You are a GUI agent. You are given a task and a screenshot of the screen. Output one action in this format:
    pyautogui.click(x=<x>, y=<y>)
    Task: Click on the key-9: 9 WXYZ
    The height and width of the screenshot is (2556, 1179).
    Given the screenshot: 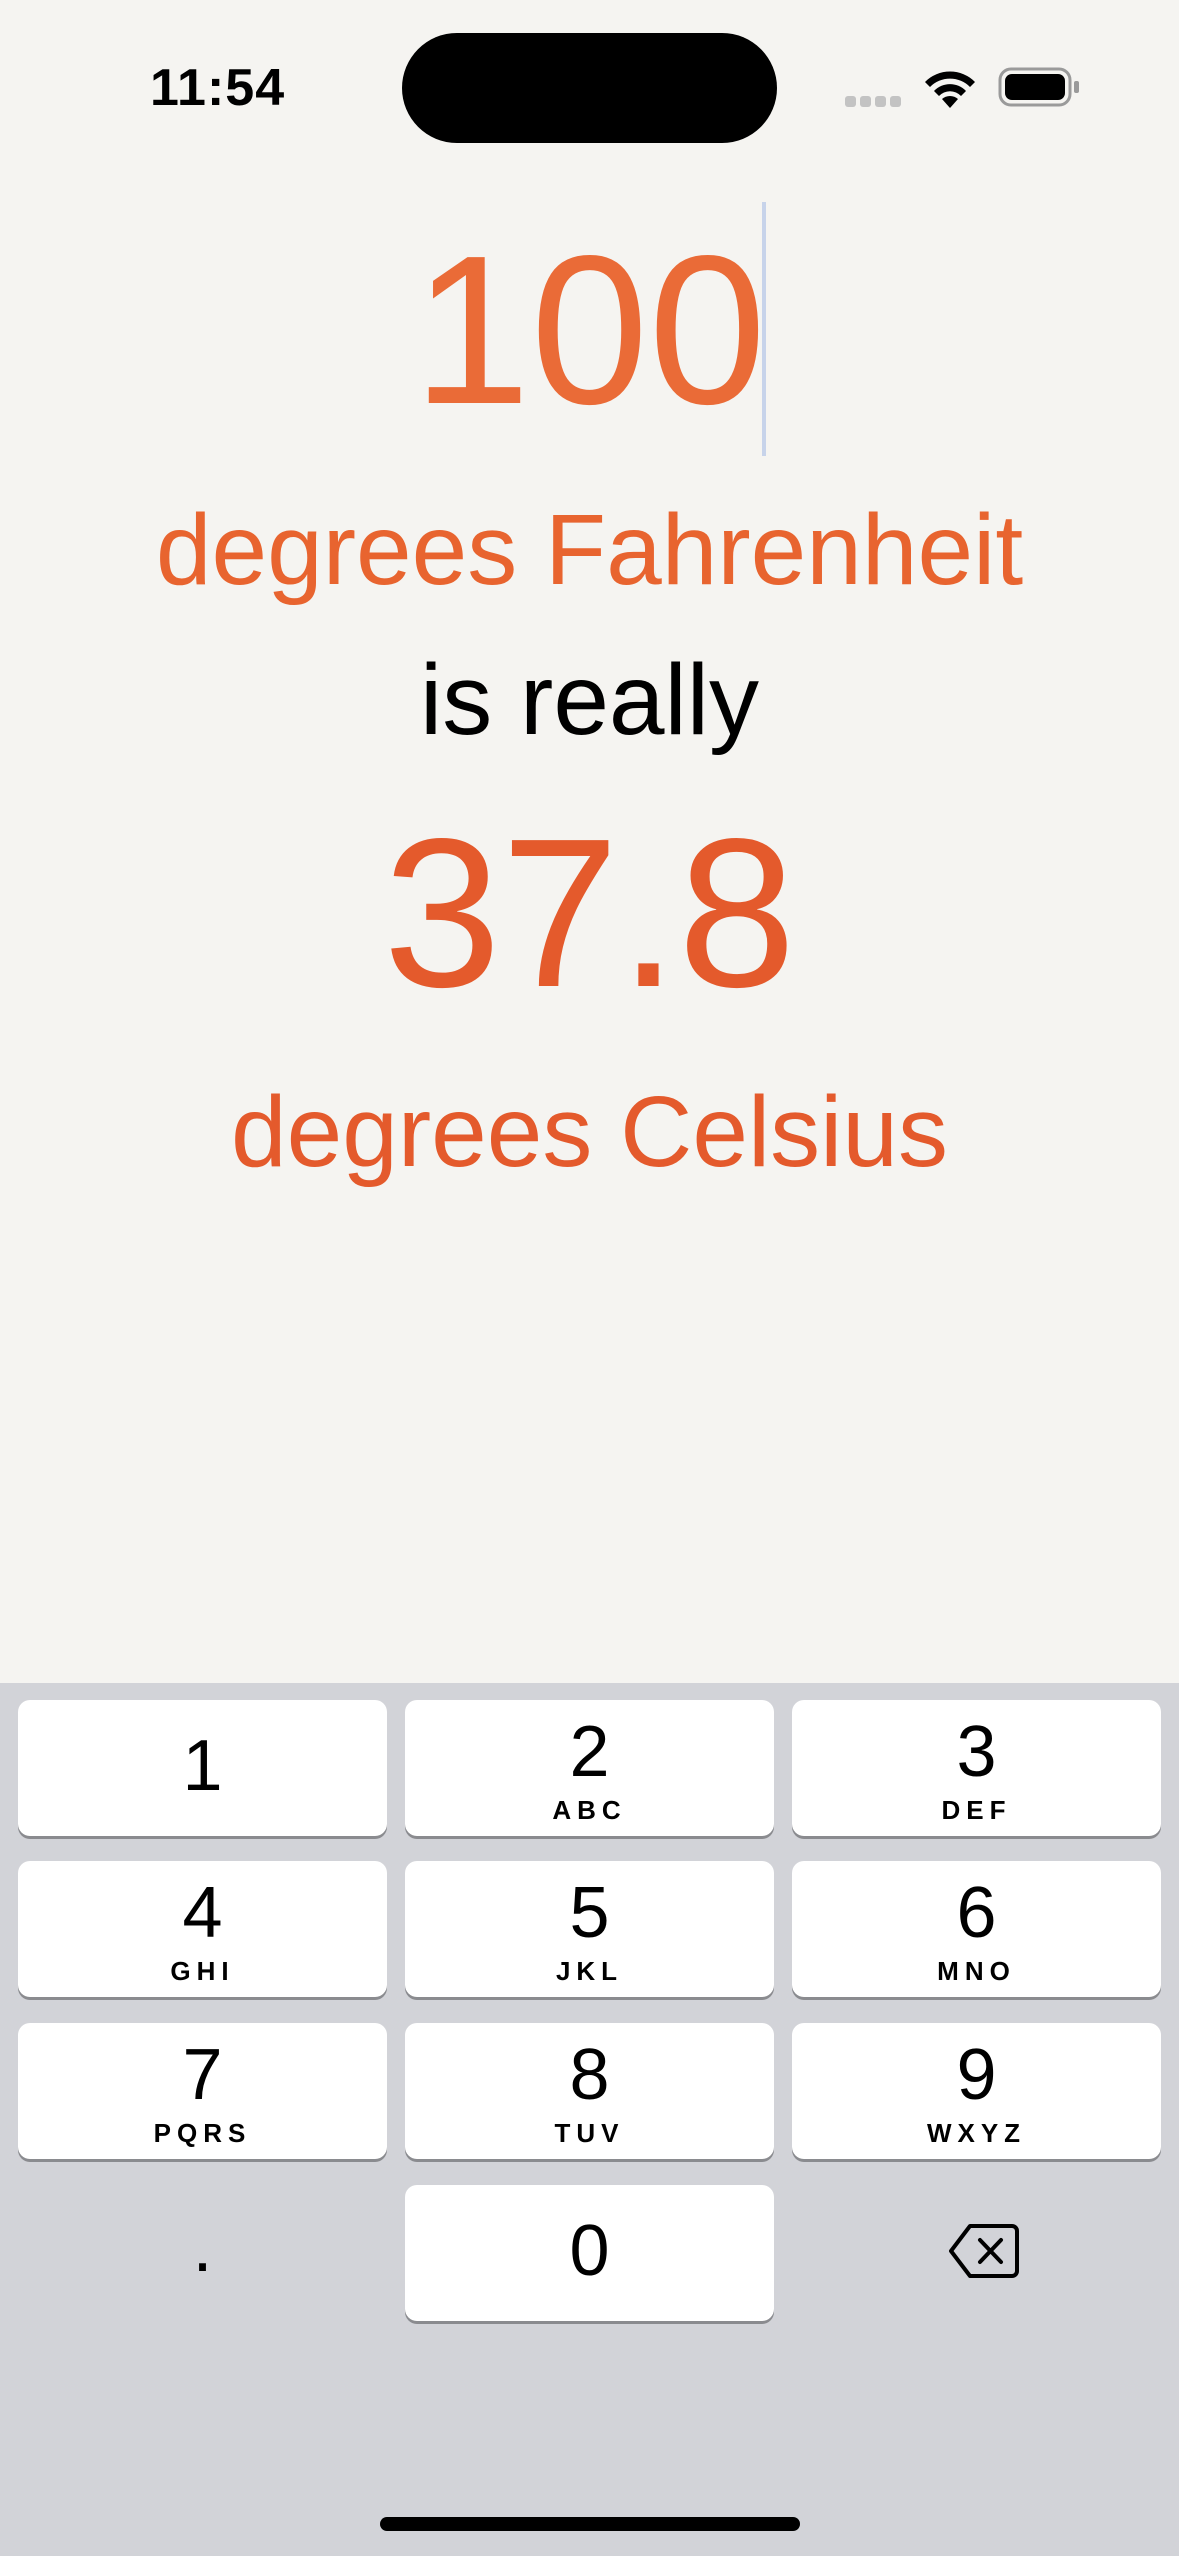 What is the action you would take?
    pyautogui.click(x=976, y=2091)
    